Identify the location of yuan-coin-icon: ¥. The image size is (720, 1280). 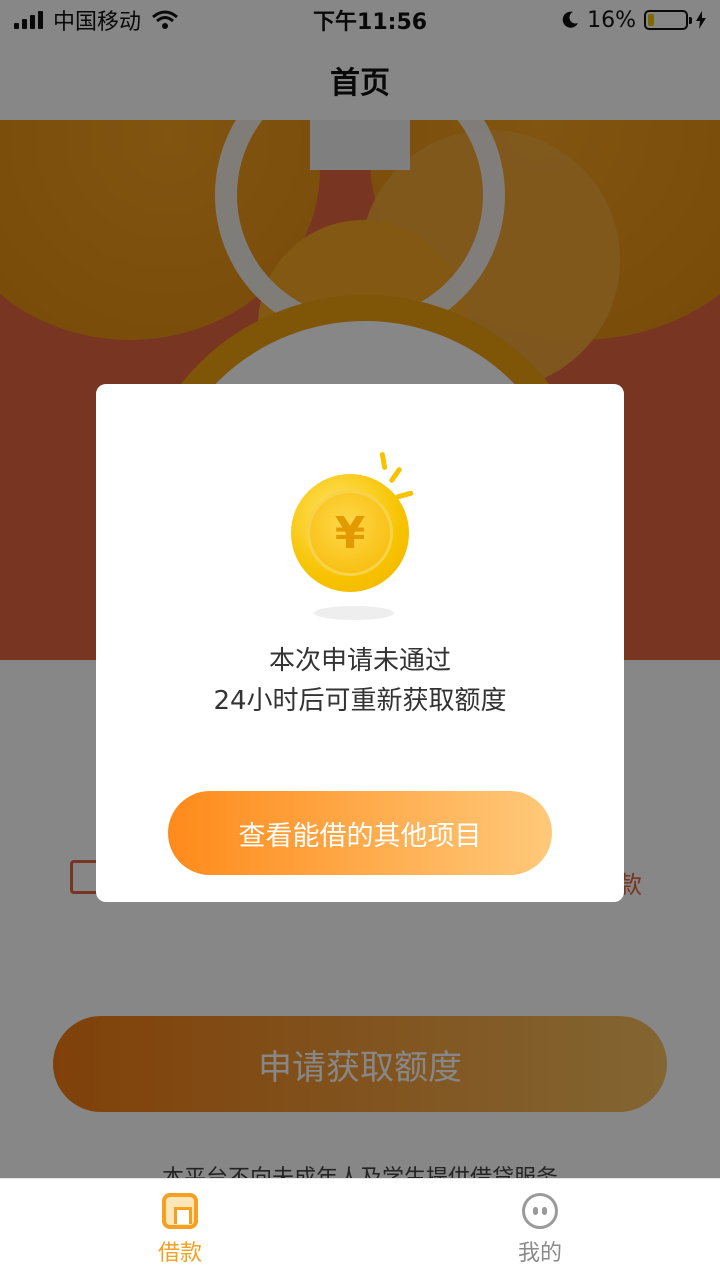
(350, 533).